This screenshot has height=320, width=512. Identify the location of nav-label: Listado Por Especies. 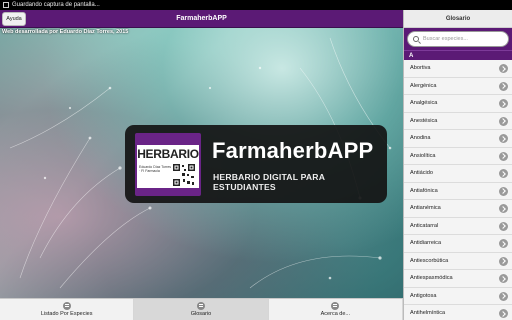
(66, 314).